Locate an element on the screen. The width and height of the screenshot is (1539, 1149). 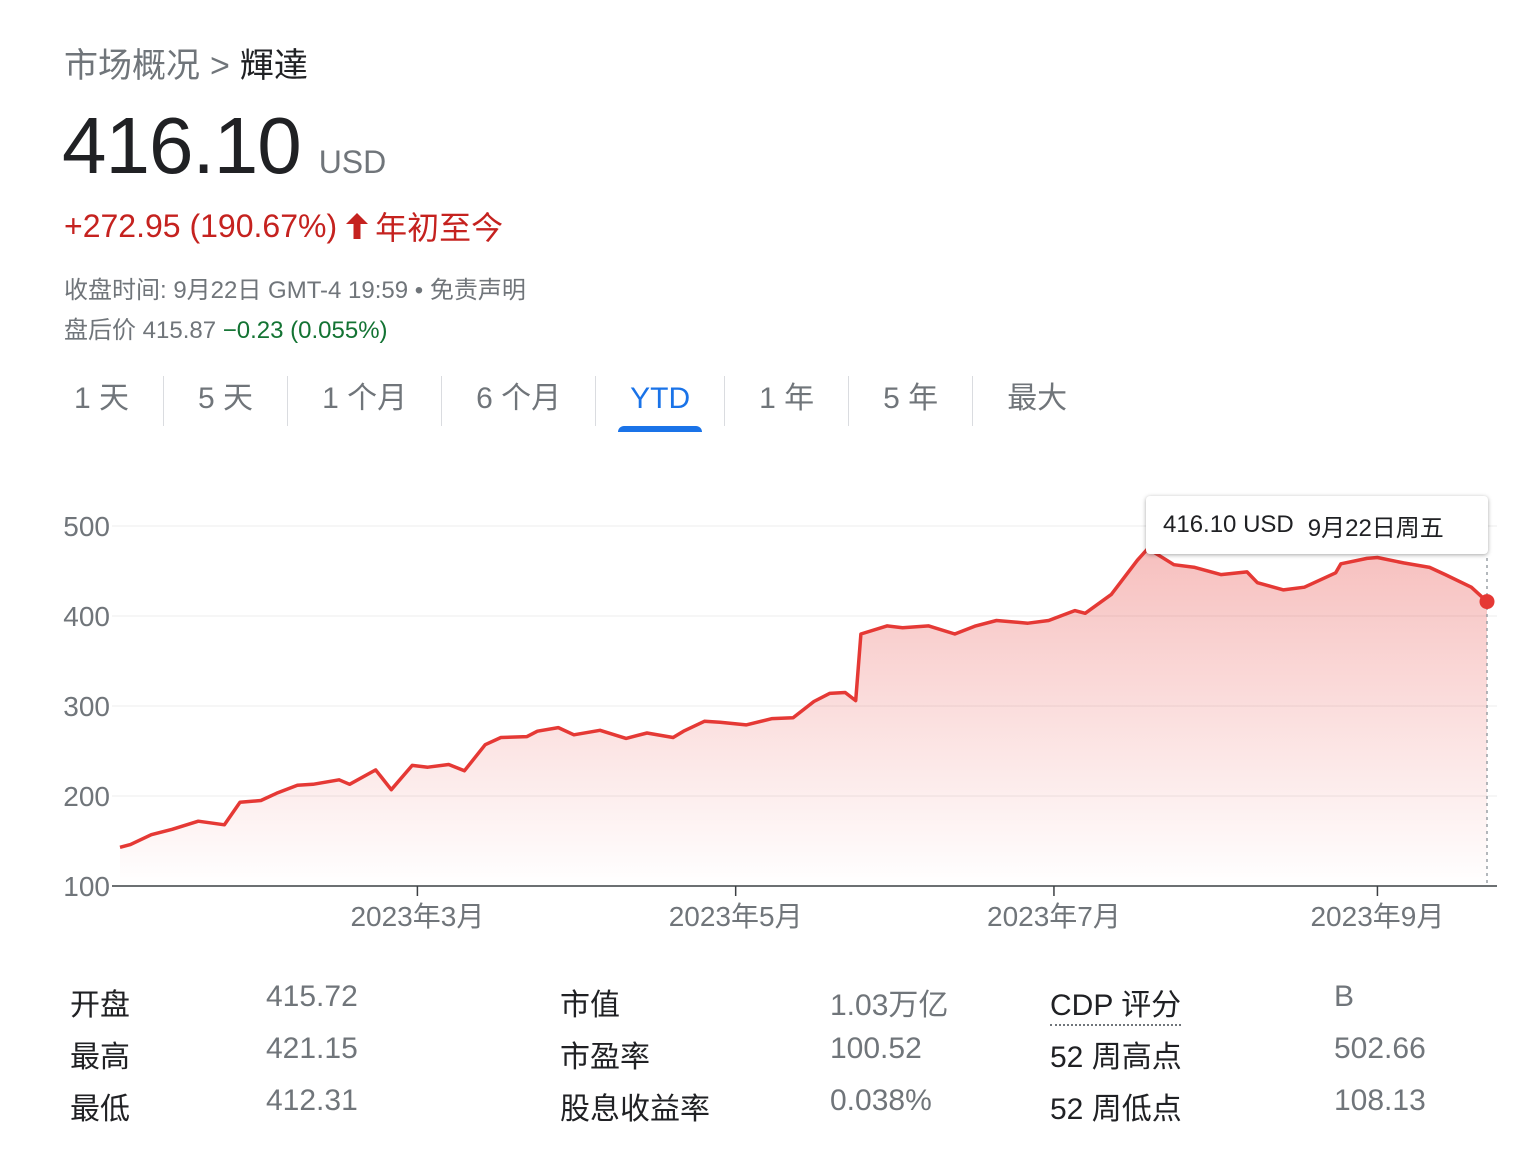
y-tick-label: 100 is located at coordinates (86, 886).